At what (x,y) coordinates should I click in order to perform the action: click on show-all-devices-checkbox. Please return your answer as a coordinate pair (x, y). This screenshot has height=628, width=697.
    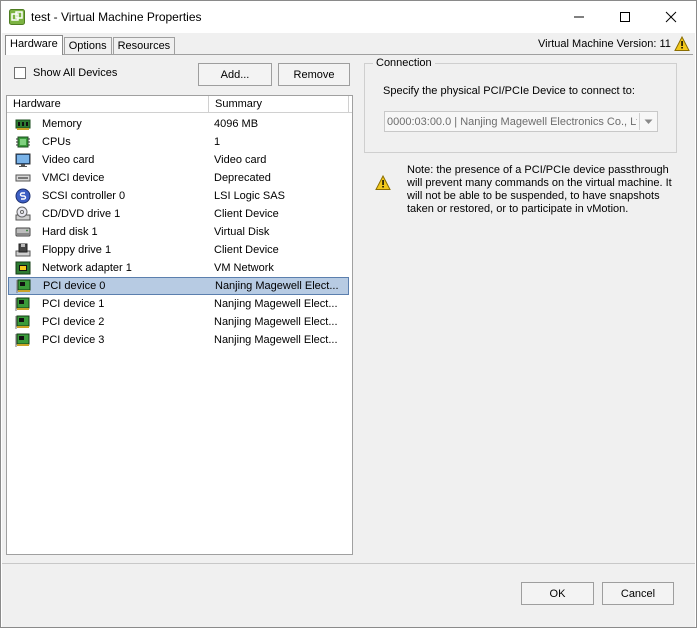
    Looking at the image, I should click on (20, 73).